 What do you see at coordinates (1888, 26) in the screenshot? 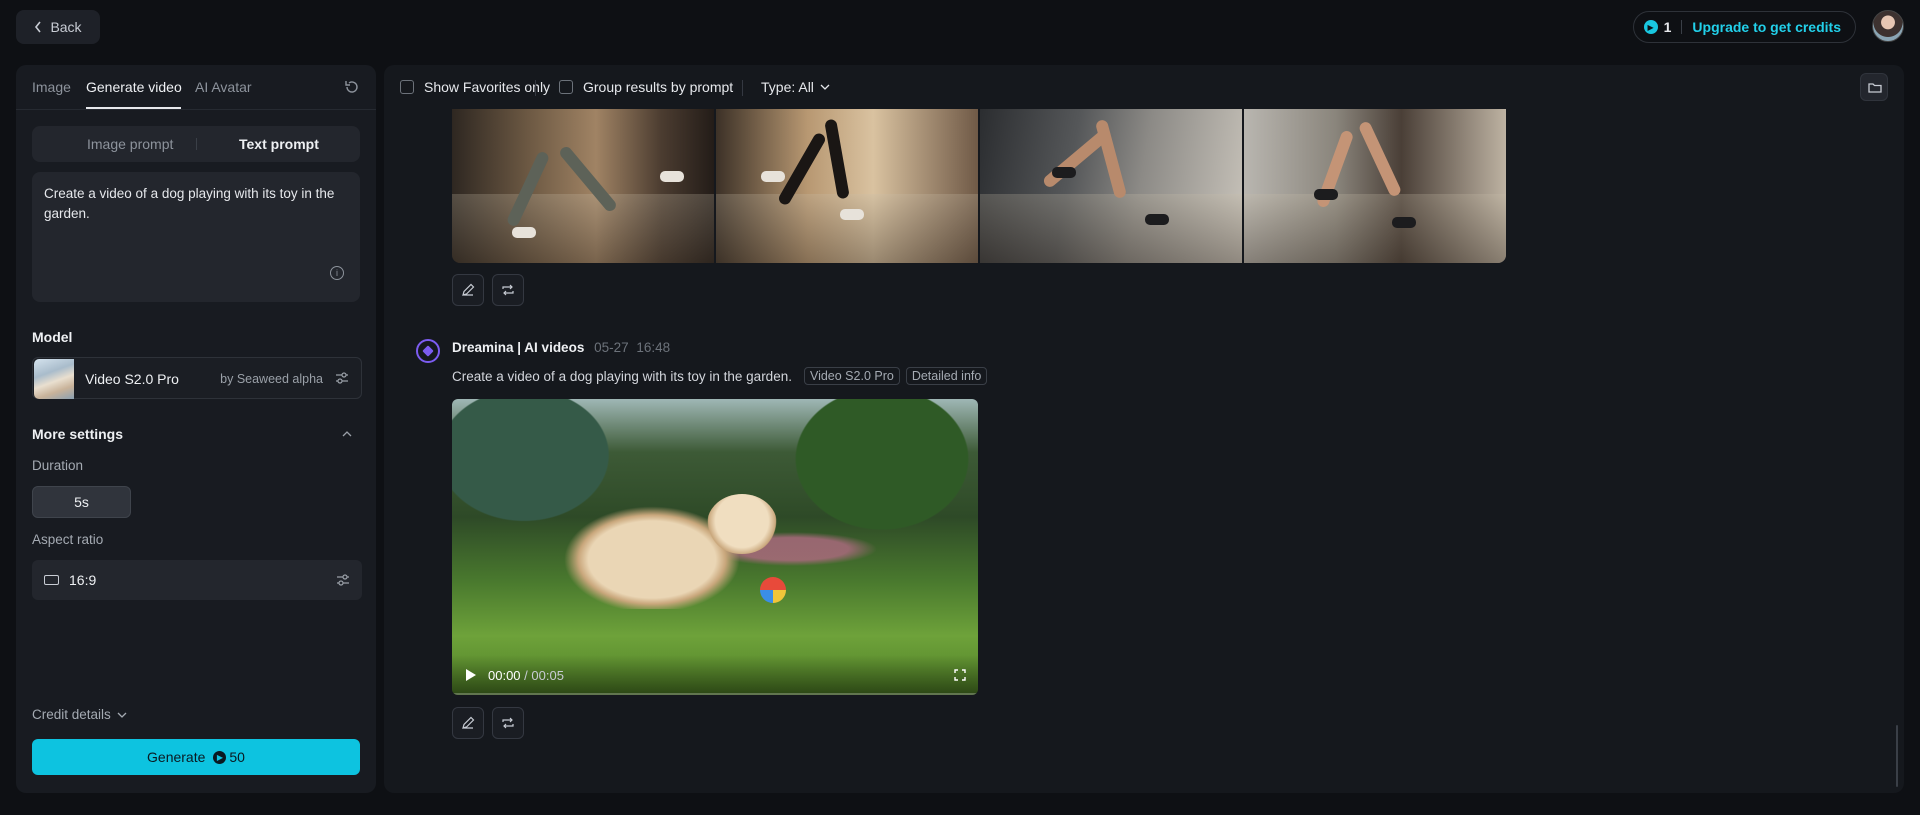
I see `user-avatar` at bounding box center [1888, 26].